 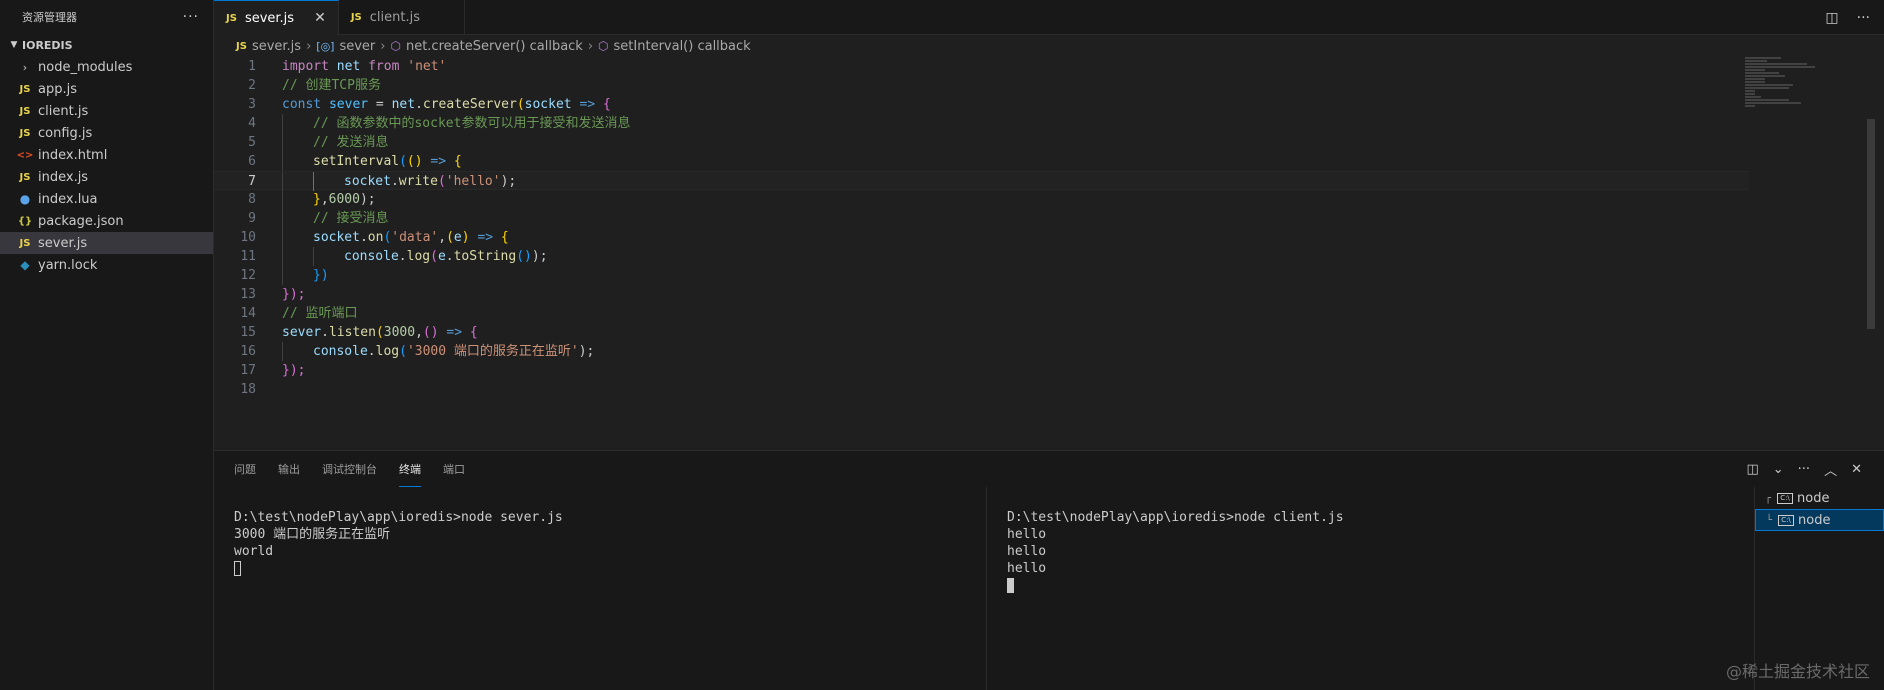 What do you see at coordinates (986, 588) in the screenshot?
I see `terminal-split-divider` at bounding box center [986, 588].